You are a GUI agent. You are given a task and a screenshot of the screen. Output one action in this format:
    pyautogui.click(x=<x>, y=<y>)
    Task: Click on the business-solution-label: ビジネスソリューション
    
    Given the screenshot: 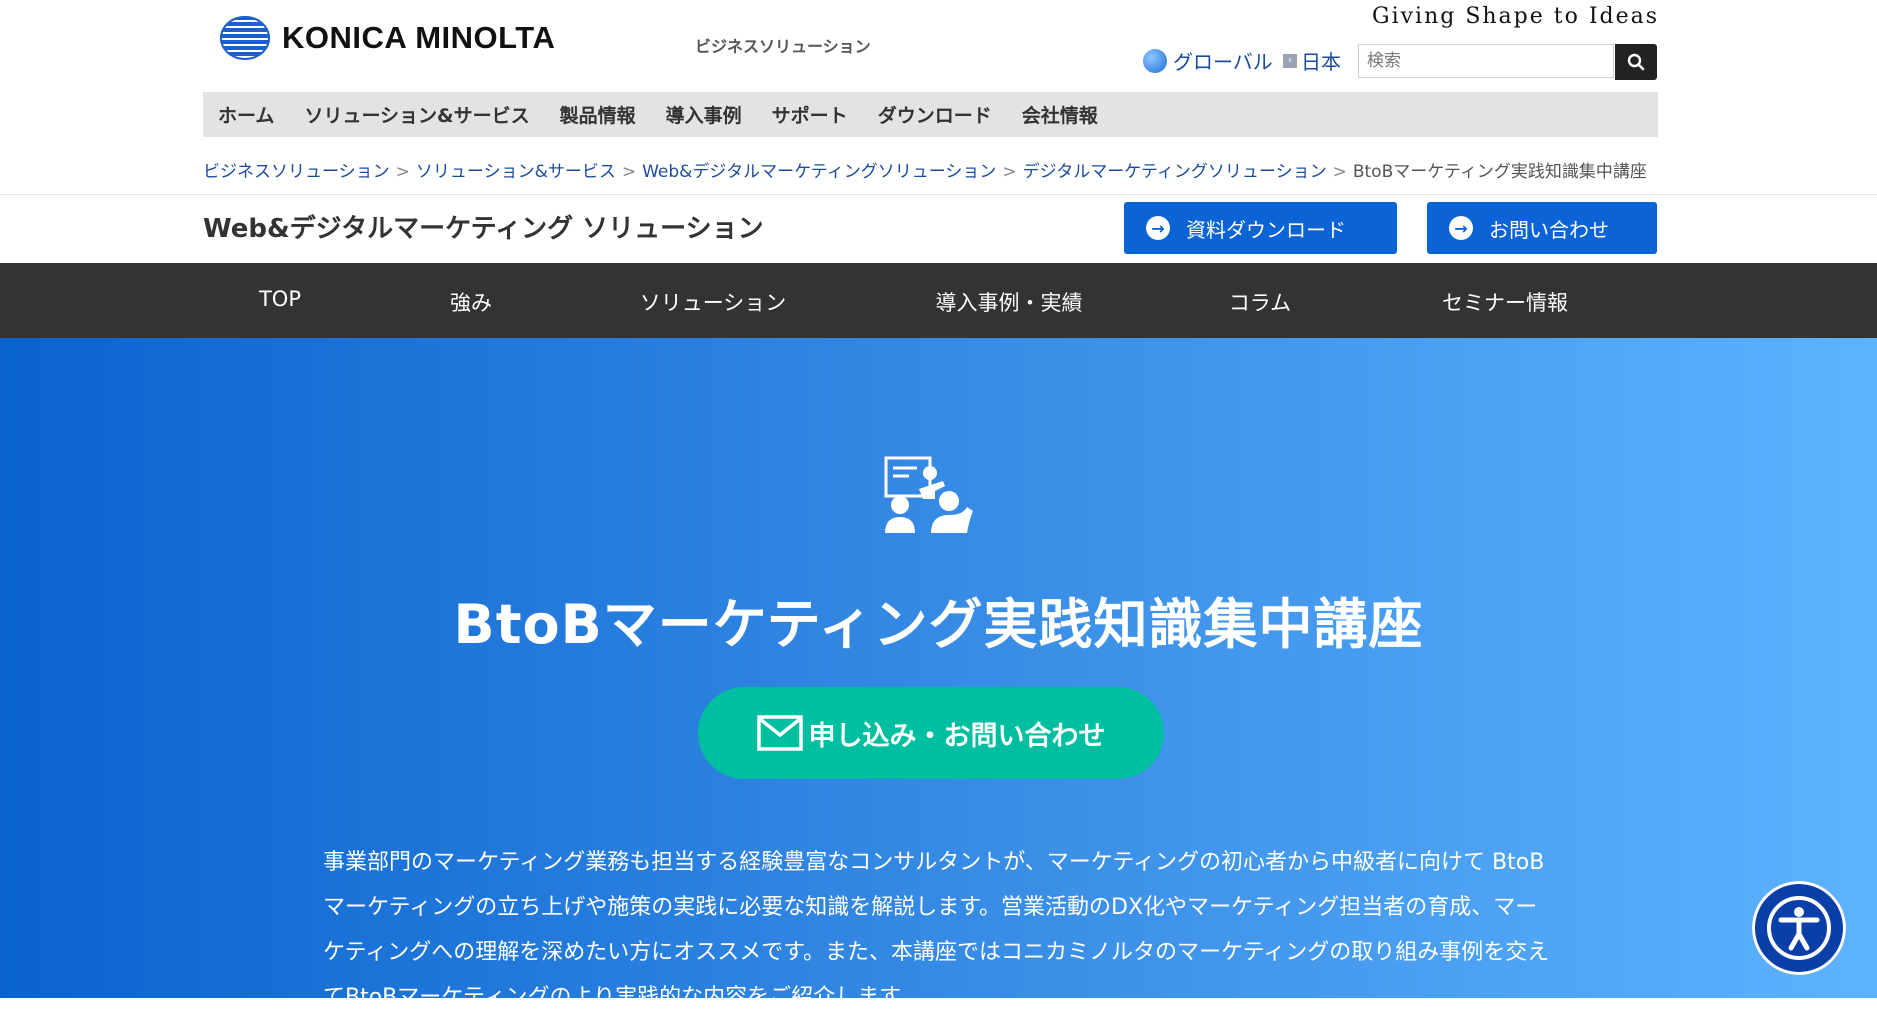 What is the action you would take?
    pyautogui.click(x=783, y=46)
    